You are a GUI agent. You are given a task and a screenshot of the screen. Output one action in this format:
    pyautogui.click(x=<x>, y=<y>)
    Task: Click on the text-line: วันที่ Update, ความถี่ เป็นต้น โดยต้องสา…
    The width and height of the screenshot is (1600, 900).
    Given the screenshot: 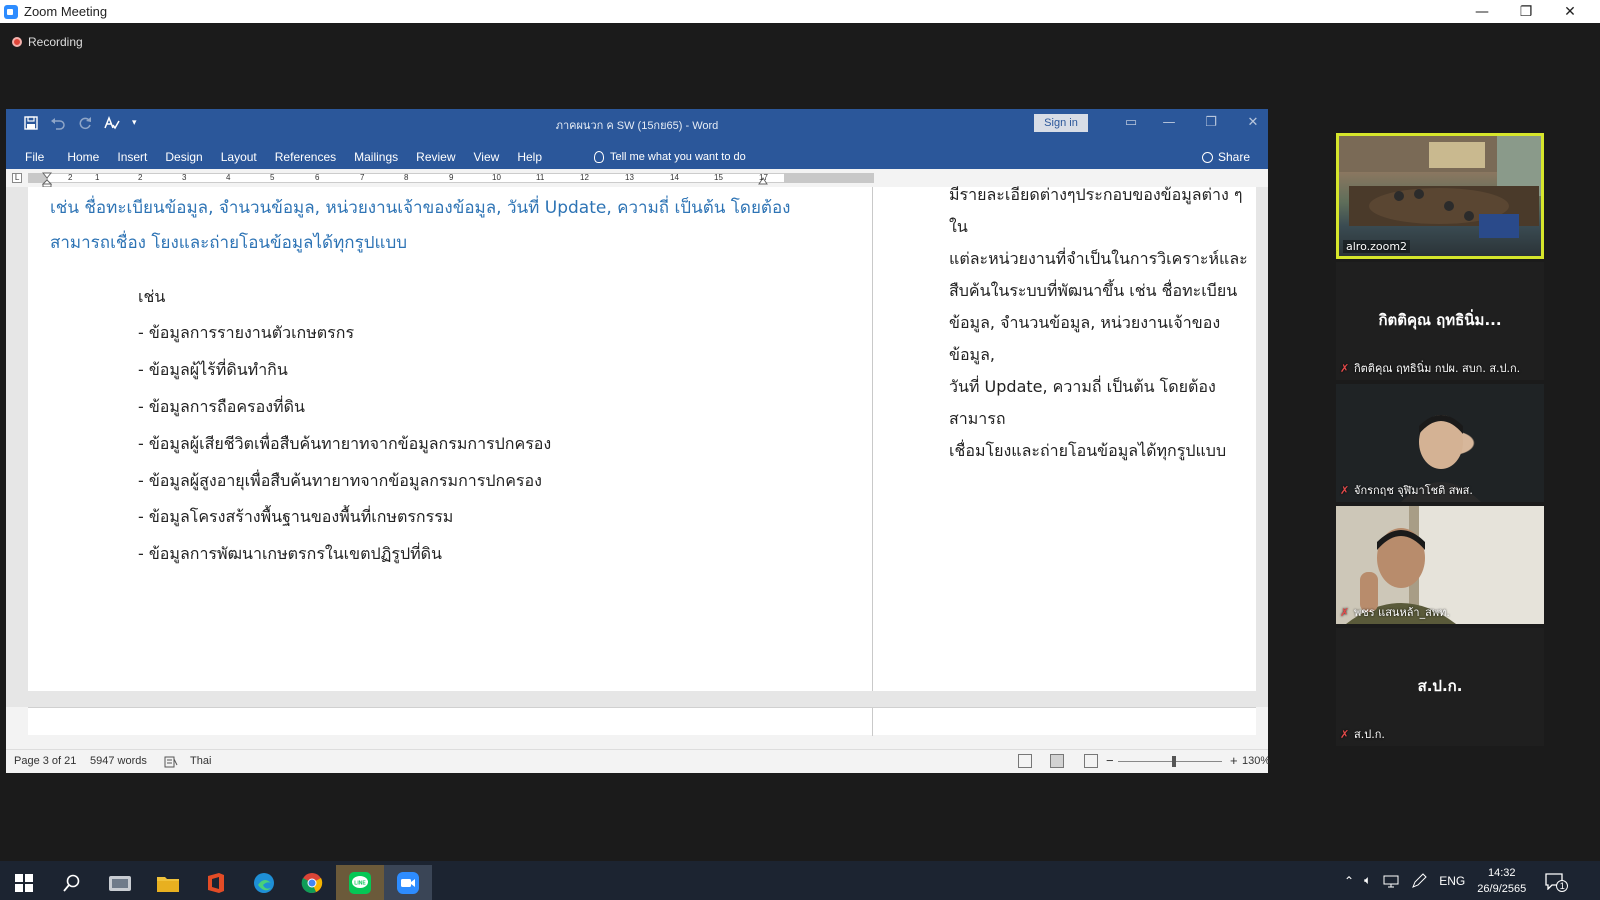 What is the action you would take?
    pyautogui.click(x=1082, y=402)
    